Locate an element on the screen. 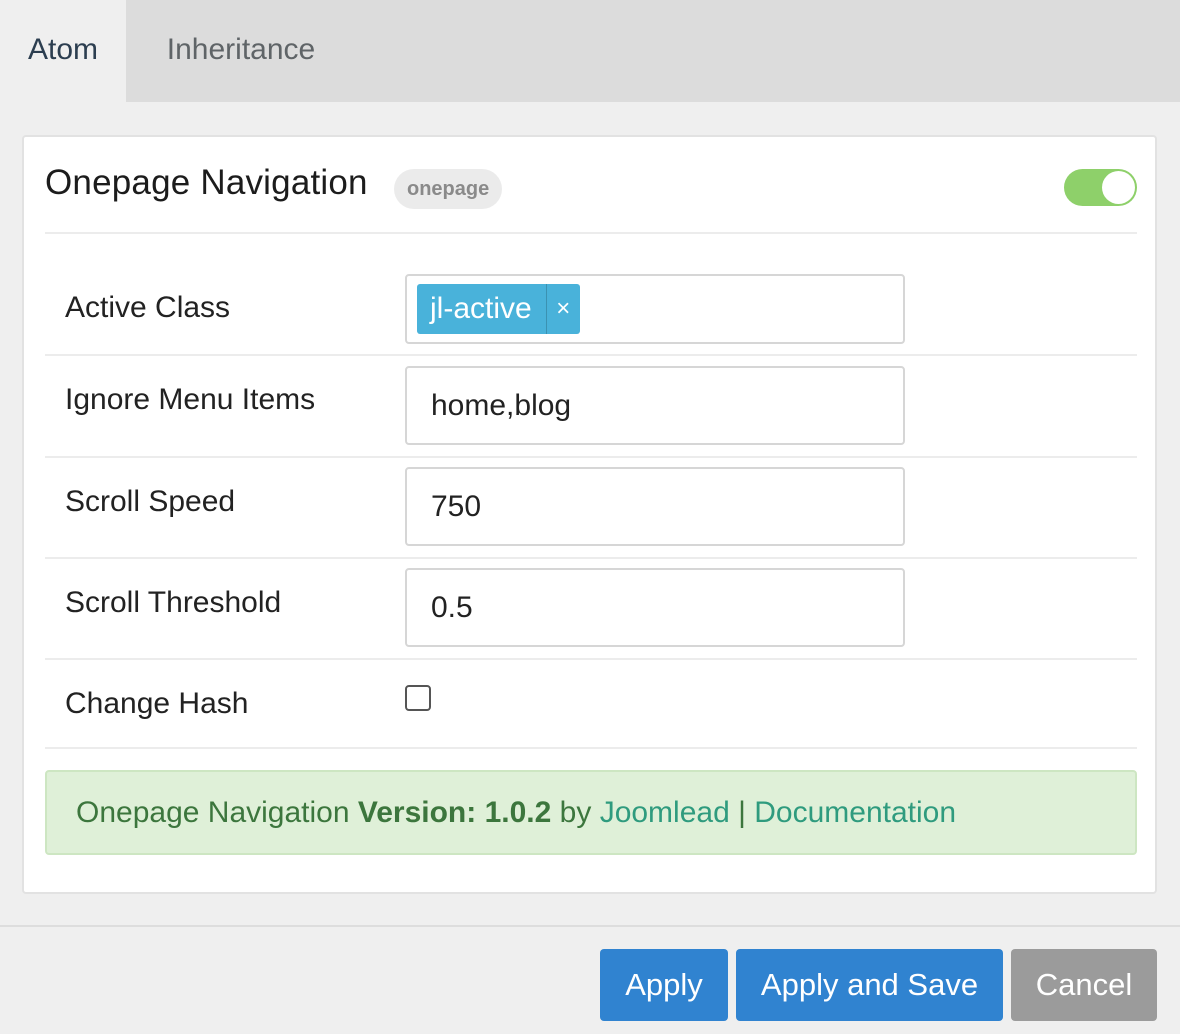  change-hash-label: Change Hash is located at coordinates (157, 703).